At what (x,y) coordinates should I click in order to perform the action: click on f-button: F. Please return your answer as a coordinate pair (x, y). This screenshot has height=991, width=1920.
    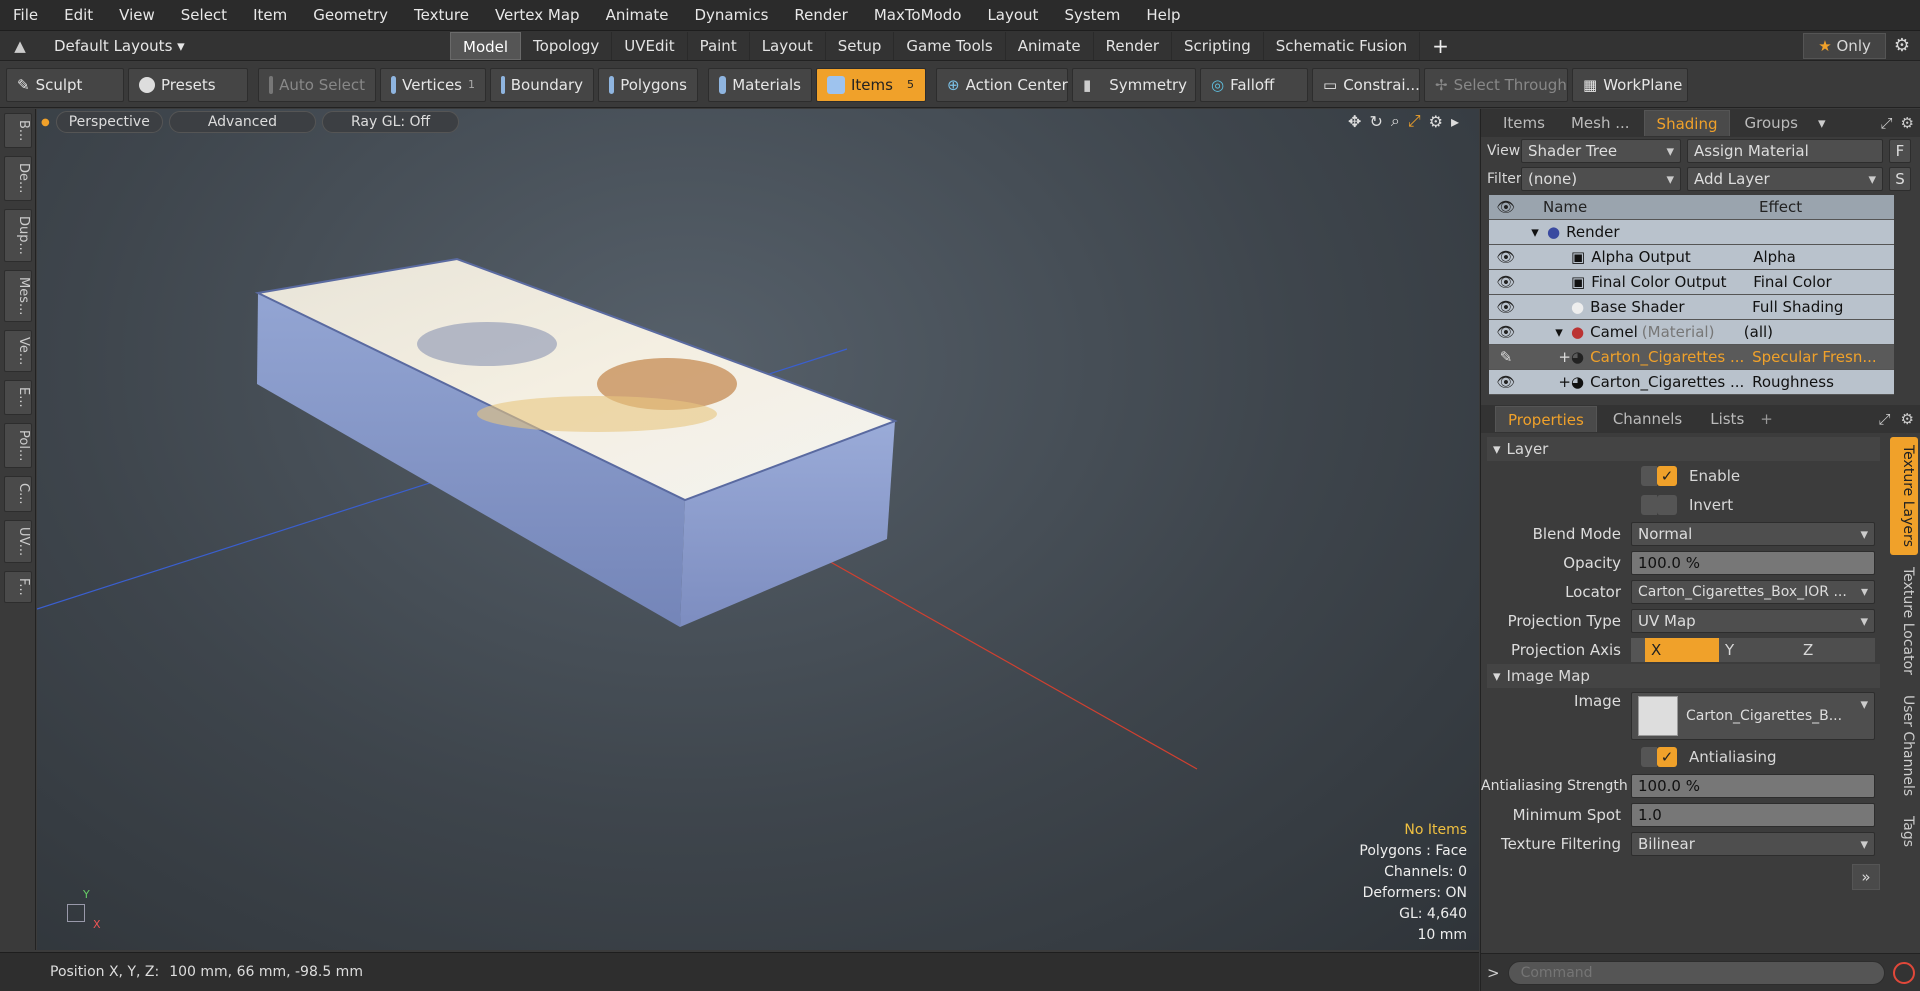
    Looking at the image, I should click on (1900, 151).